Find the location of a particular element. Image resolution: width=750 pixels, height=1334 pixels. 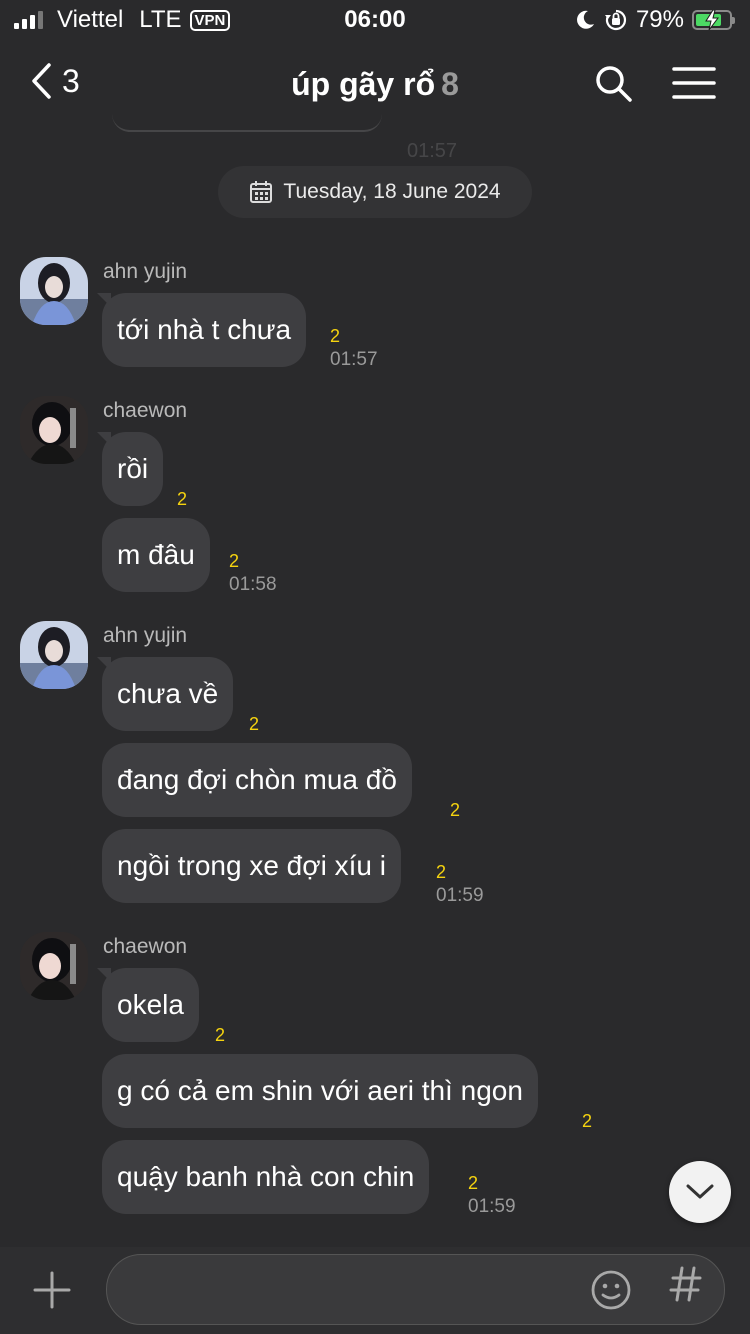

battery-charging-icon is located at coordinates (713, 20).